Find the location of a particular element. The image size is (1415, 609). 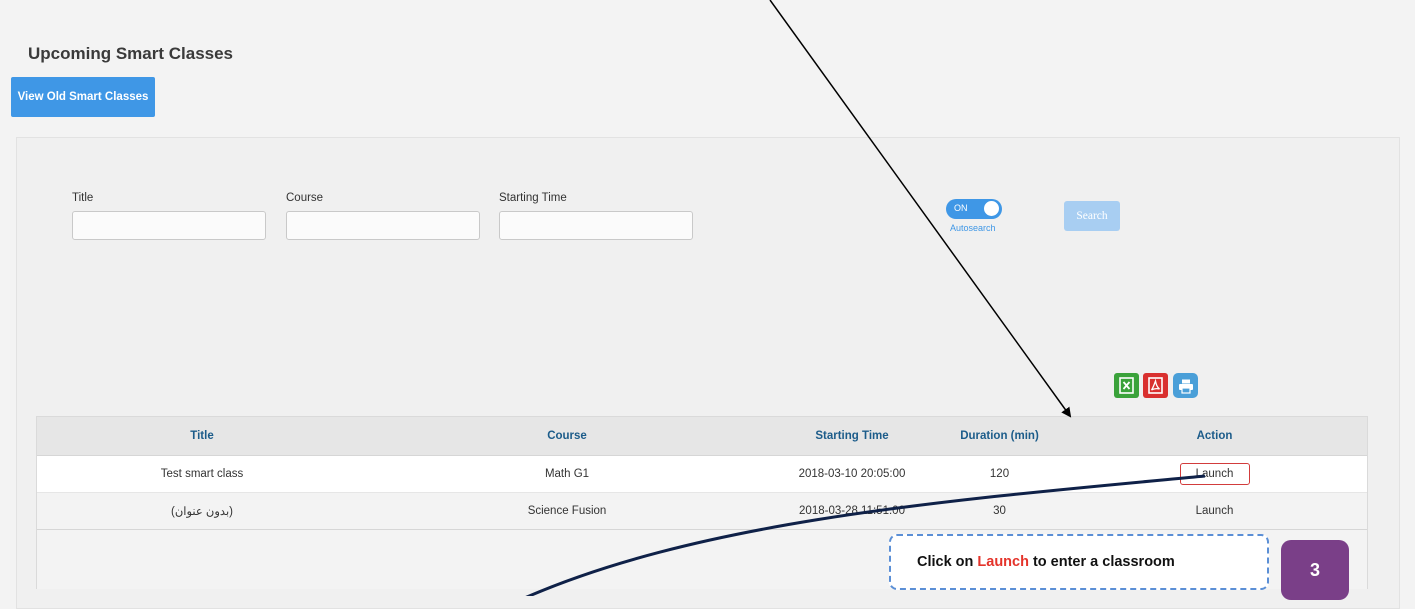

page-title: Upcoming Smart Classes is located at coordinates (131, 53).